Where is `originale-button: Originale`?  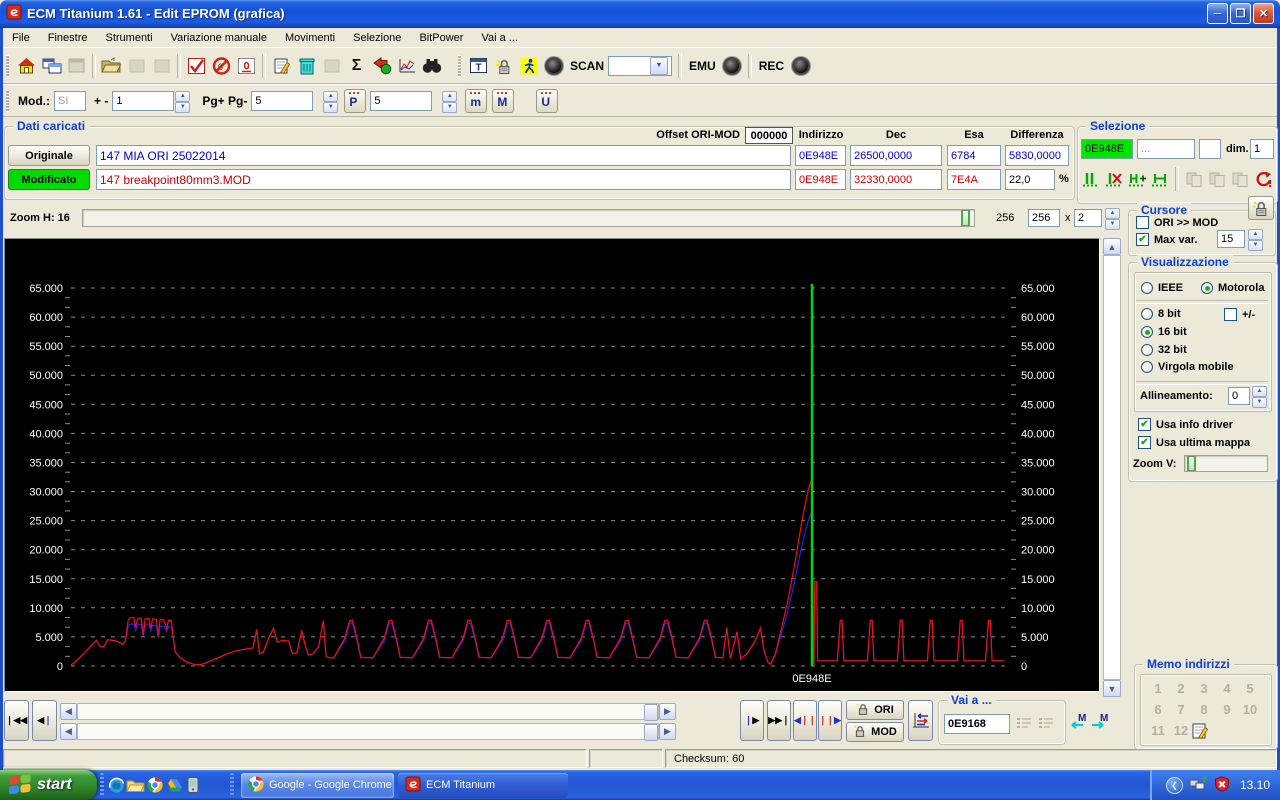 originale-button: Originale is located at coordinates (49, 155).